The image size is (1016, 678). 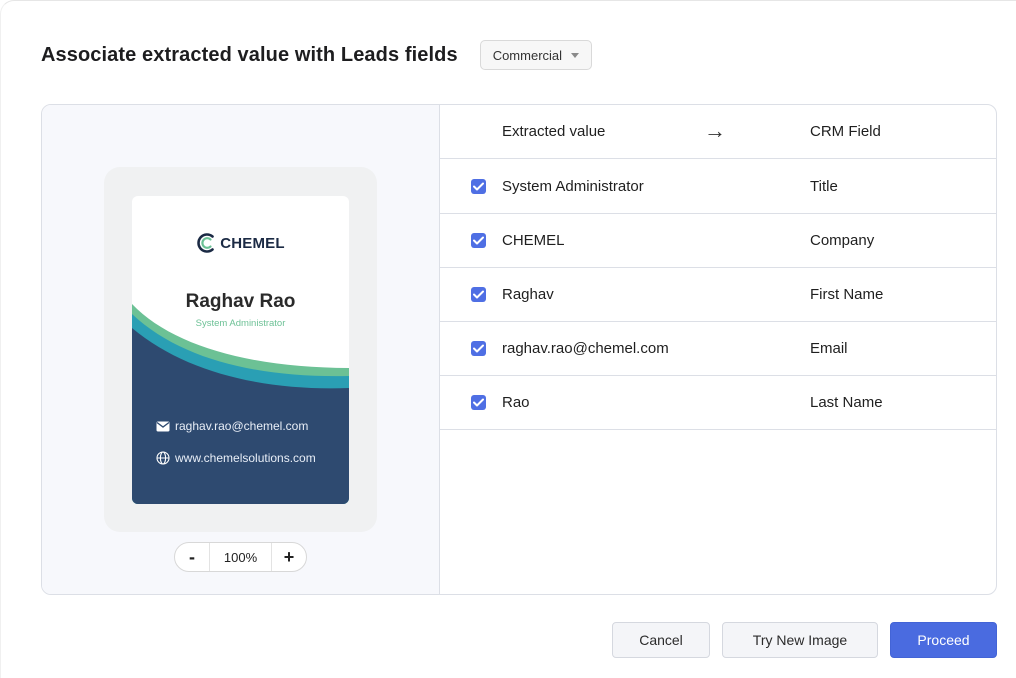 What do you see at coordinates (845, 131) in the screenshot?
I see `column-header-crm-field: CRM Field` at bounding box center [845, 131].